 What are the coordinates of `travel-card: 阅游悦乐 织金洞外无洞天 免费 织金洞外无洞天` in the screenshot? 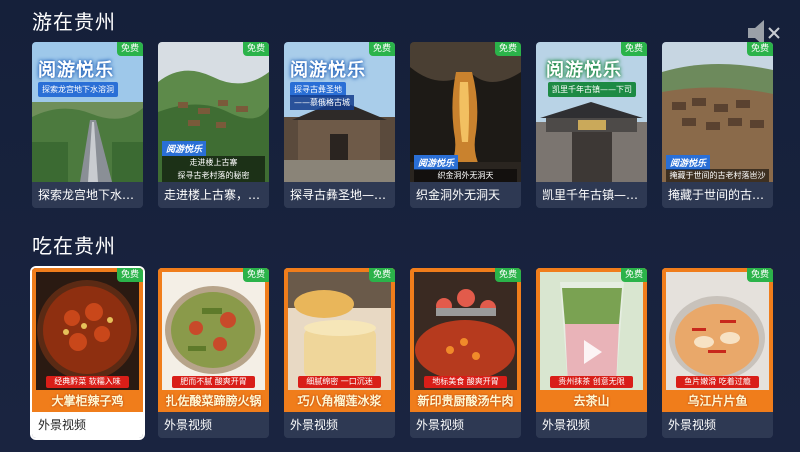 It's located at (465, 125).